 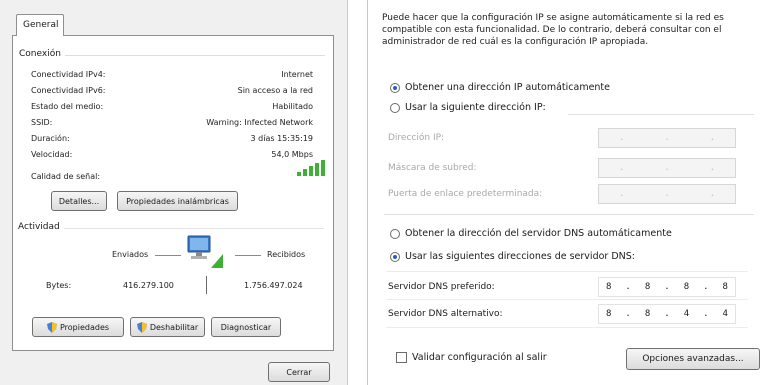 What do you see at coordinates (661, 114) in the screenshot?
I see `manual-ip-group-line` at bounding box center [661, 114].